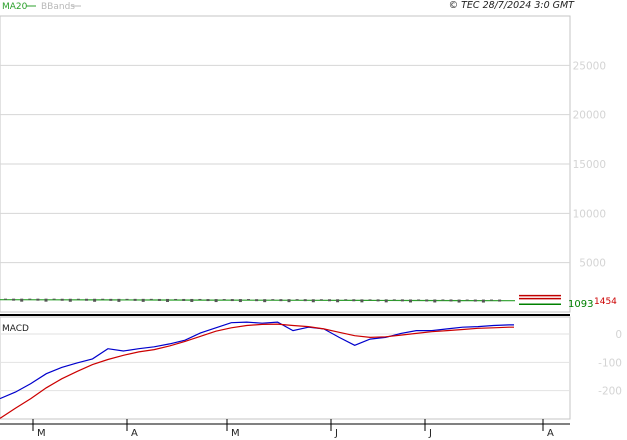  What do you see at coordinates (15, 7) in the screenshot?
I see `legend-ma20-label: MA20` at bounding box center [15, 7].